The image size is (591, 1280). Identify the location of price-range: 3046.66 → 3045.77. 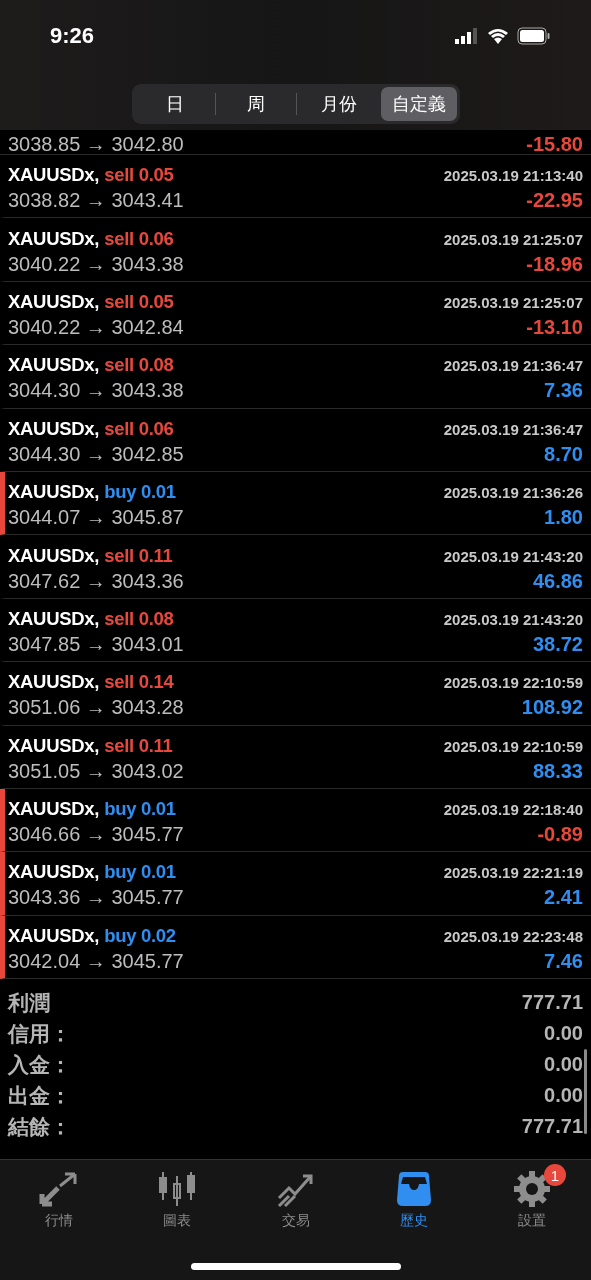
(96, 835).